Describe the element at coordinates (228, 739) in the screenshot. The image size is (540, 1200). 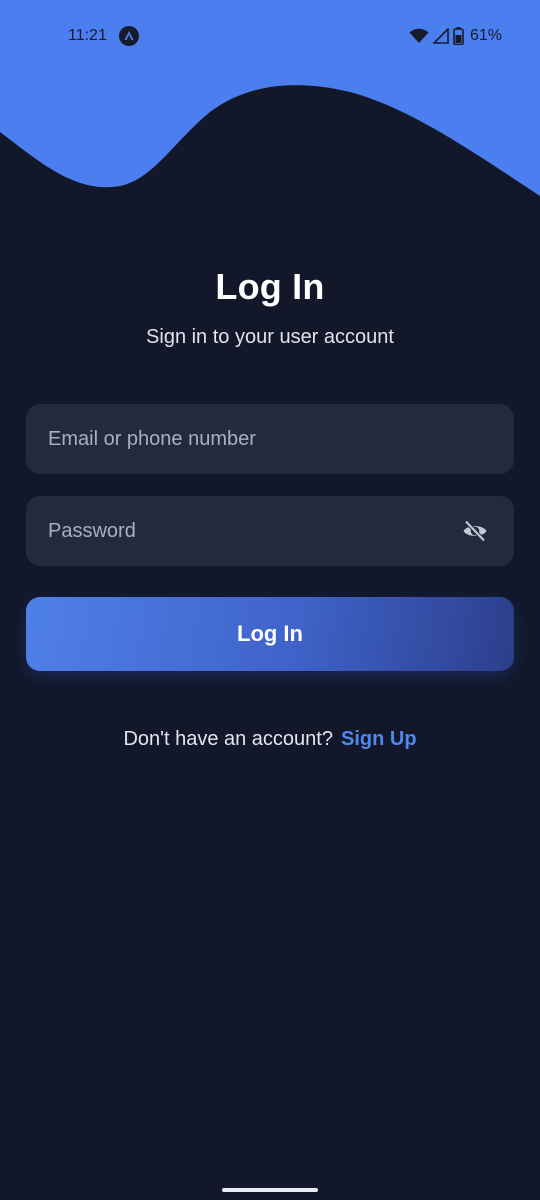
I see `signup-prompt-text: Don't have an account?` at that location.